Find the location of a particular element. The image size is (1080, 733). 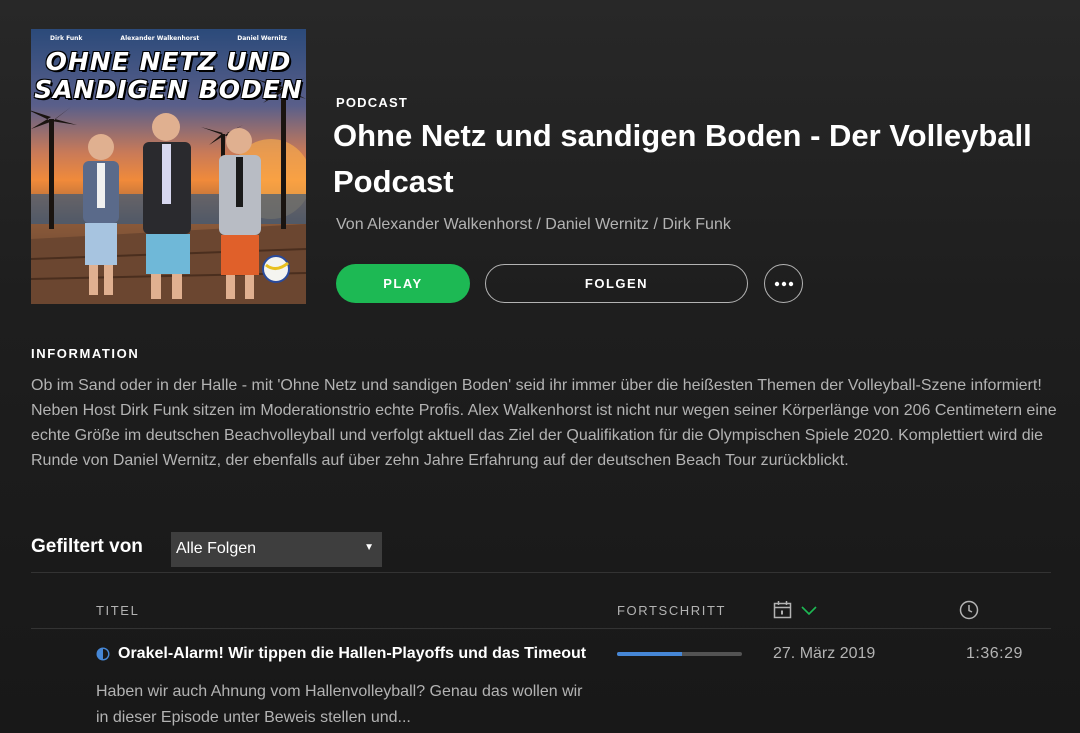

episode-progress-fill is located at coordinates (649, 654).